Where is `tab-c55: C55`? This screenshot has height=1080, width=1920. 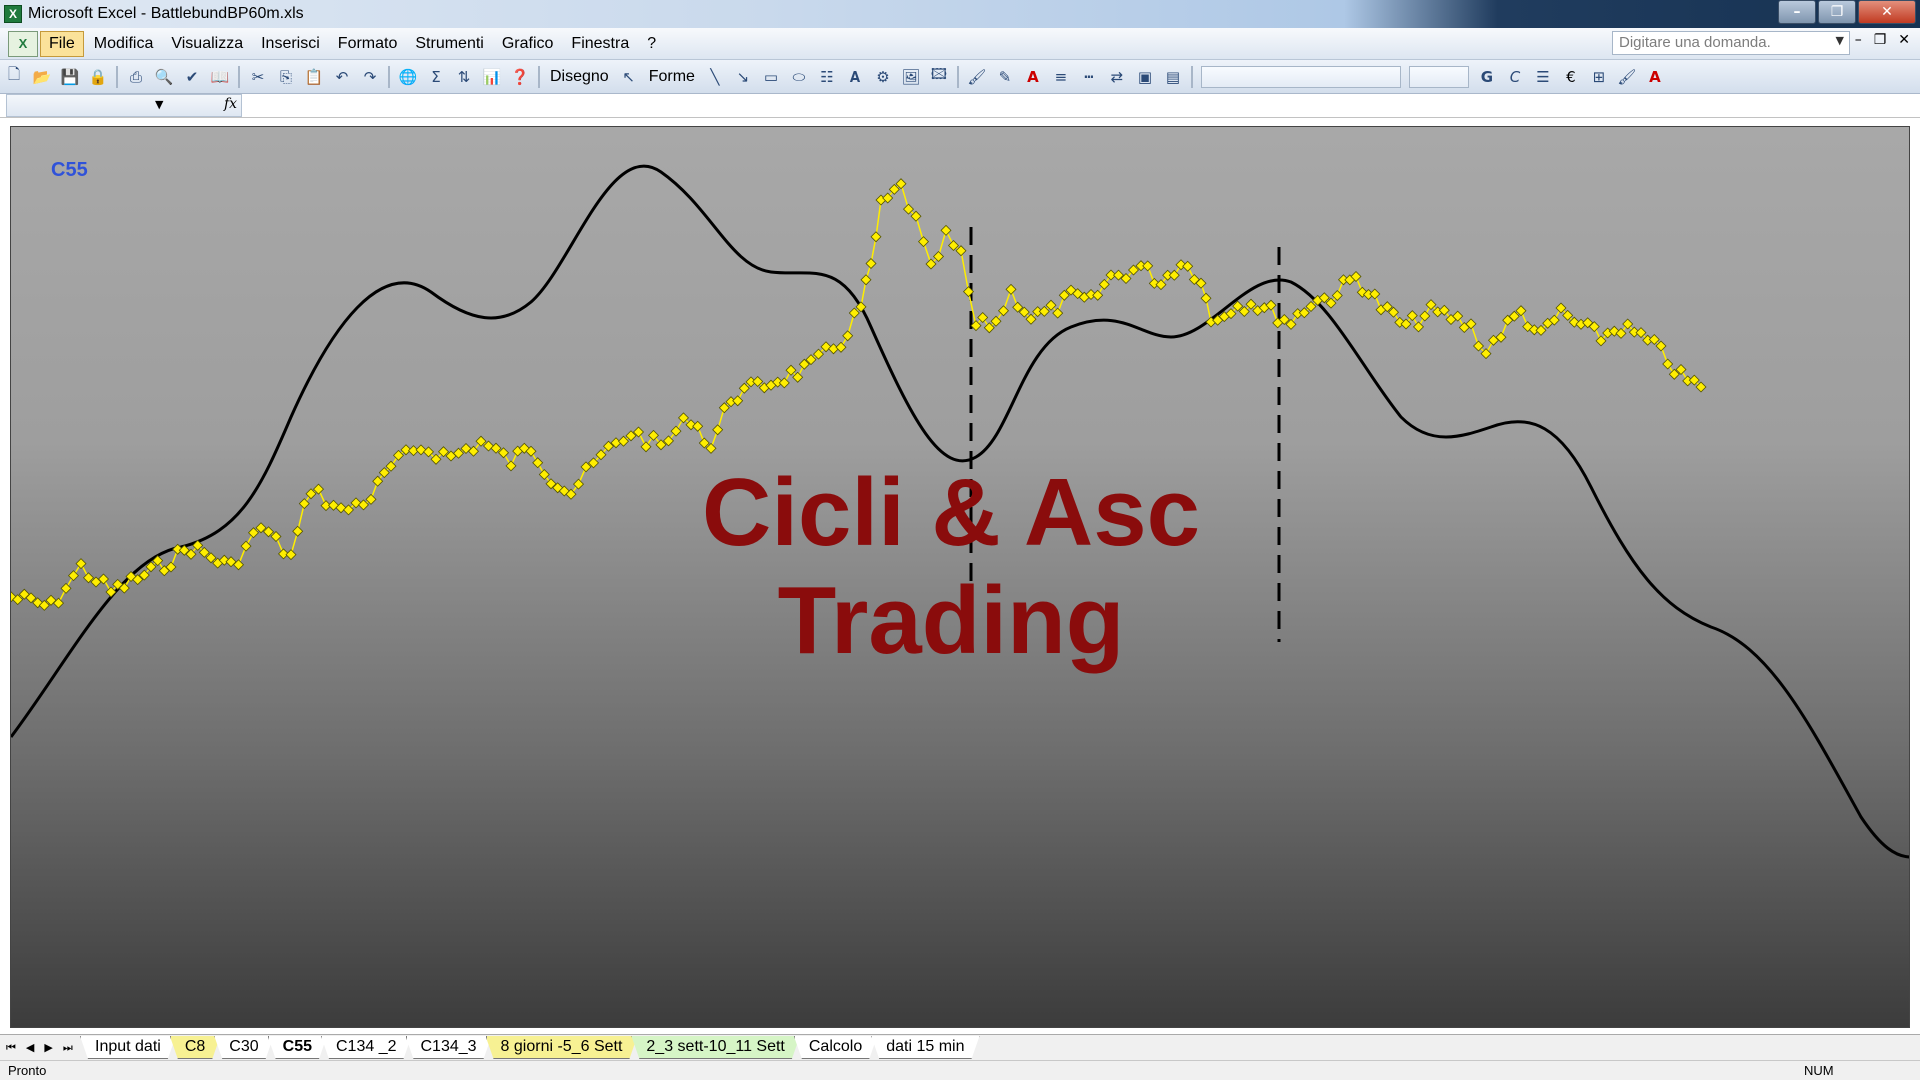
tab-c55: C55 is located at coordinates (297, 1047).